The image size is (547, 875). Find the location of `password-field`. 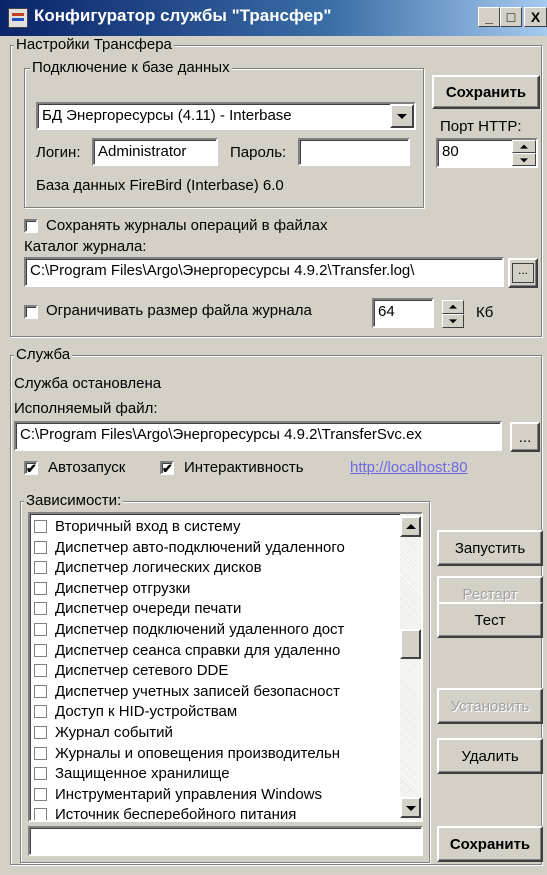

password-field is located at coordinates (354, 152).